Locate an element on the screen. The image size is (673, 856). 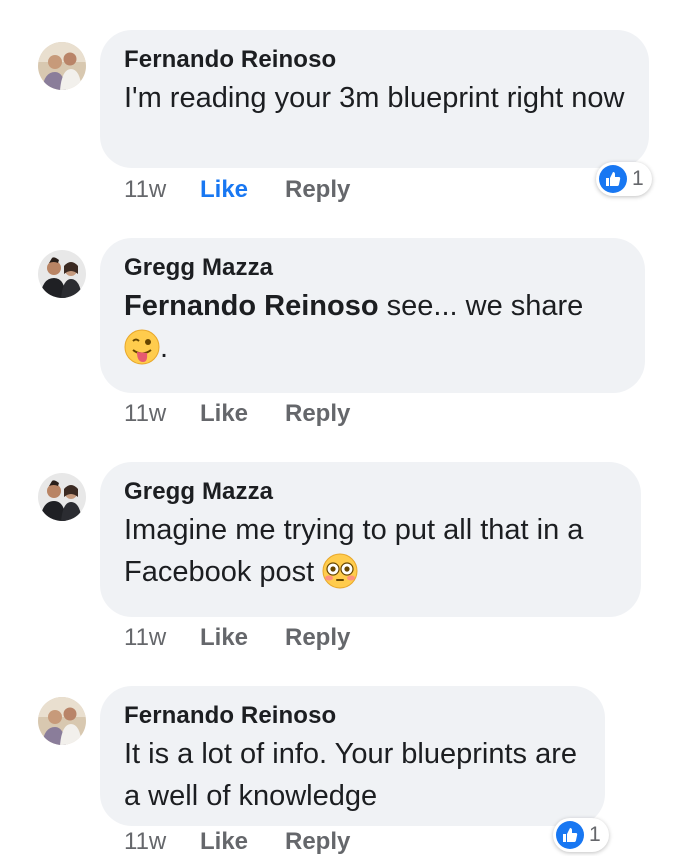
mention-link: Fernando Reinoso is located at coordinates (251, 306).